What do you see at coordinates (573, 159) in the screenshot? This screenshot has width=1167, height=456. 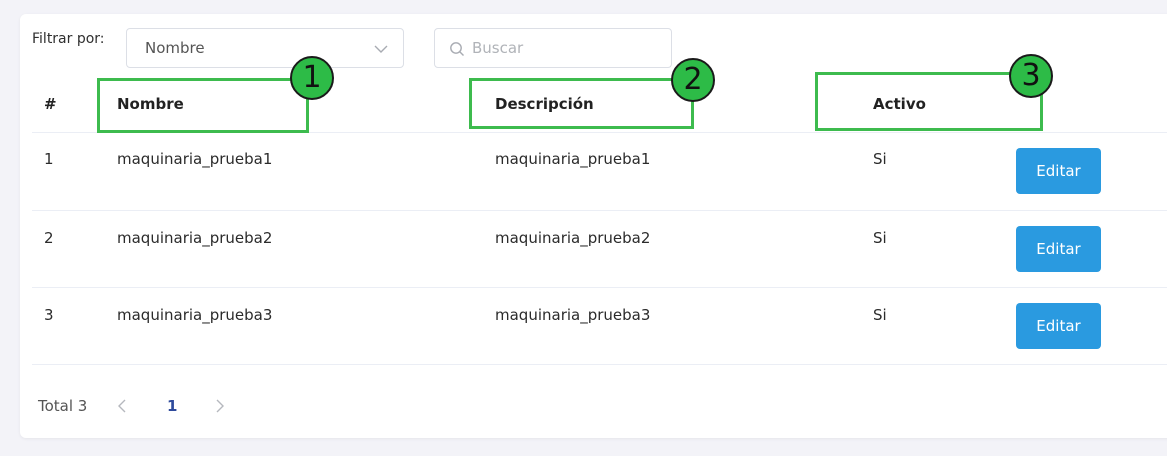 I see `row-descripcion: maquinaria_prueba1` at bounding box center [573, 159].